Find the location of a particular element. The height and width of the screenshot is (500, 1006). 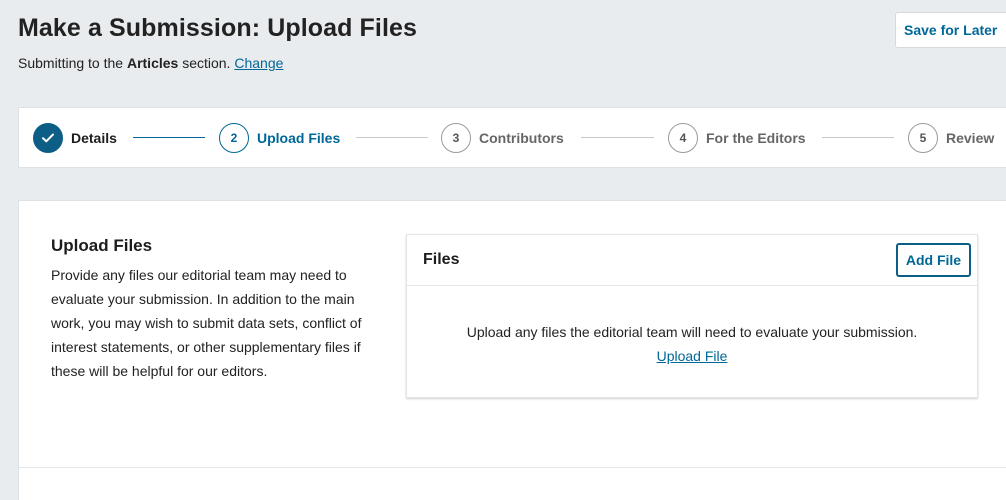

add-file-button: Add File is located at coordinates (933, 260).